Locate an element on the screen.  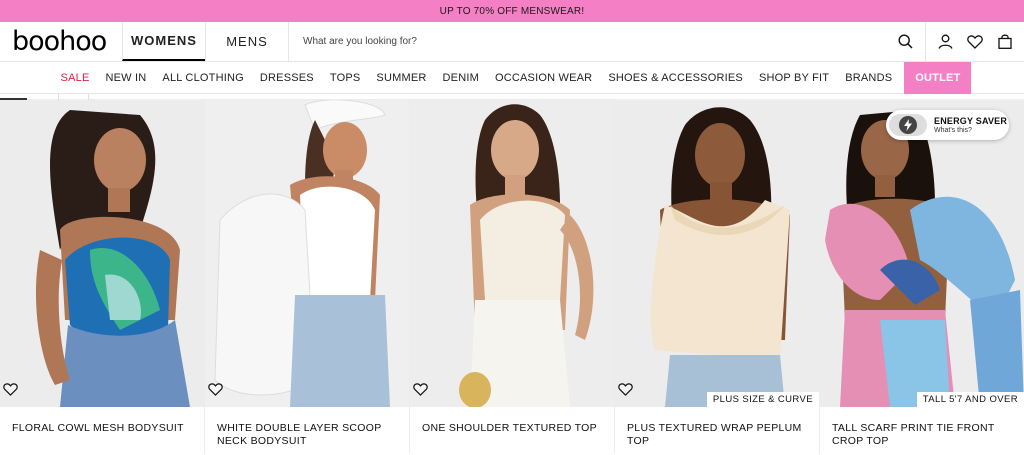
energy-saver-switch is located at coordinates (908, 125).